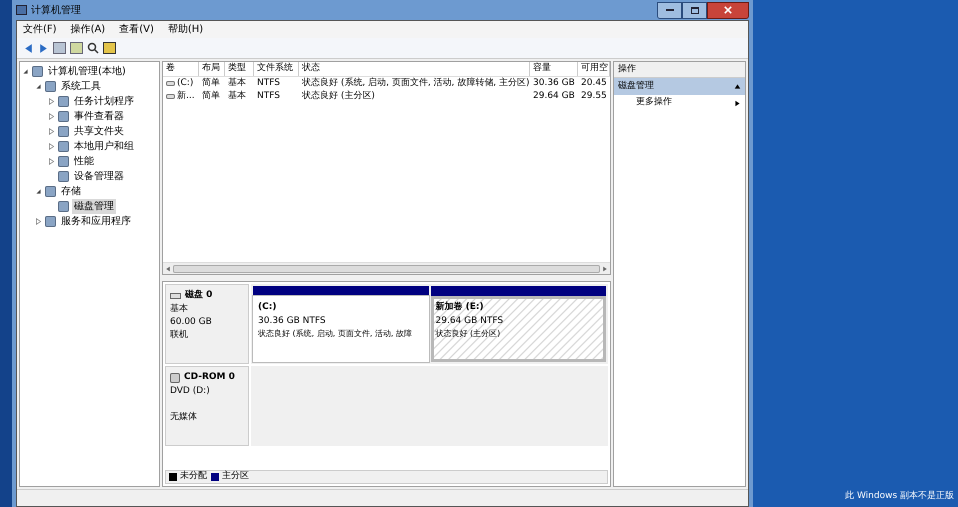 This screenshot has height=507, width=958. What do you see at coordinates (184, 417) in the screenshot?
I see `media-status: 无媒体` at bounding box center [184, 417].